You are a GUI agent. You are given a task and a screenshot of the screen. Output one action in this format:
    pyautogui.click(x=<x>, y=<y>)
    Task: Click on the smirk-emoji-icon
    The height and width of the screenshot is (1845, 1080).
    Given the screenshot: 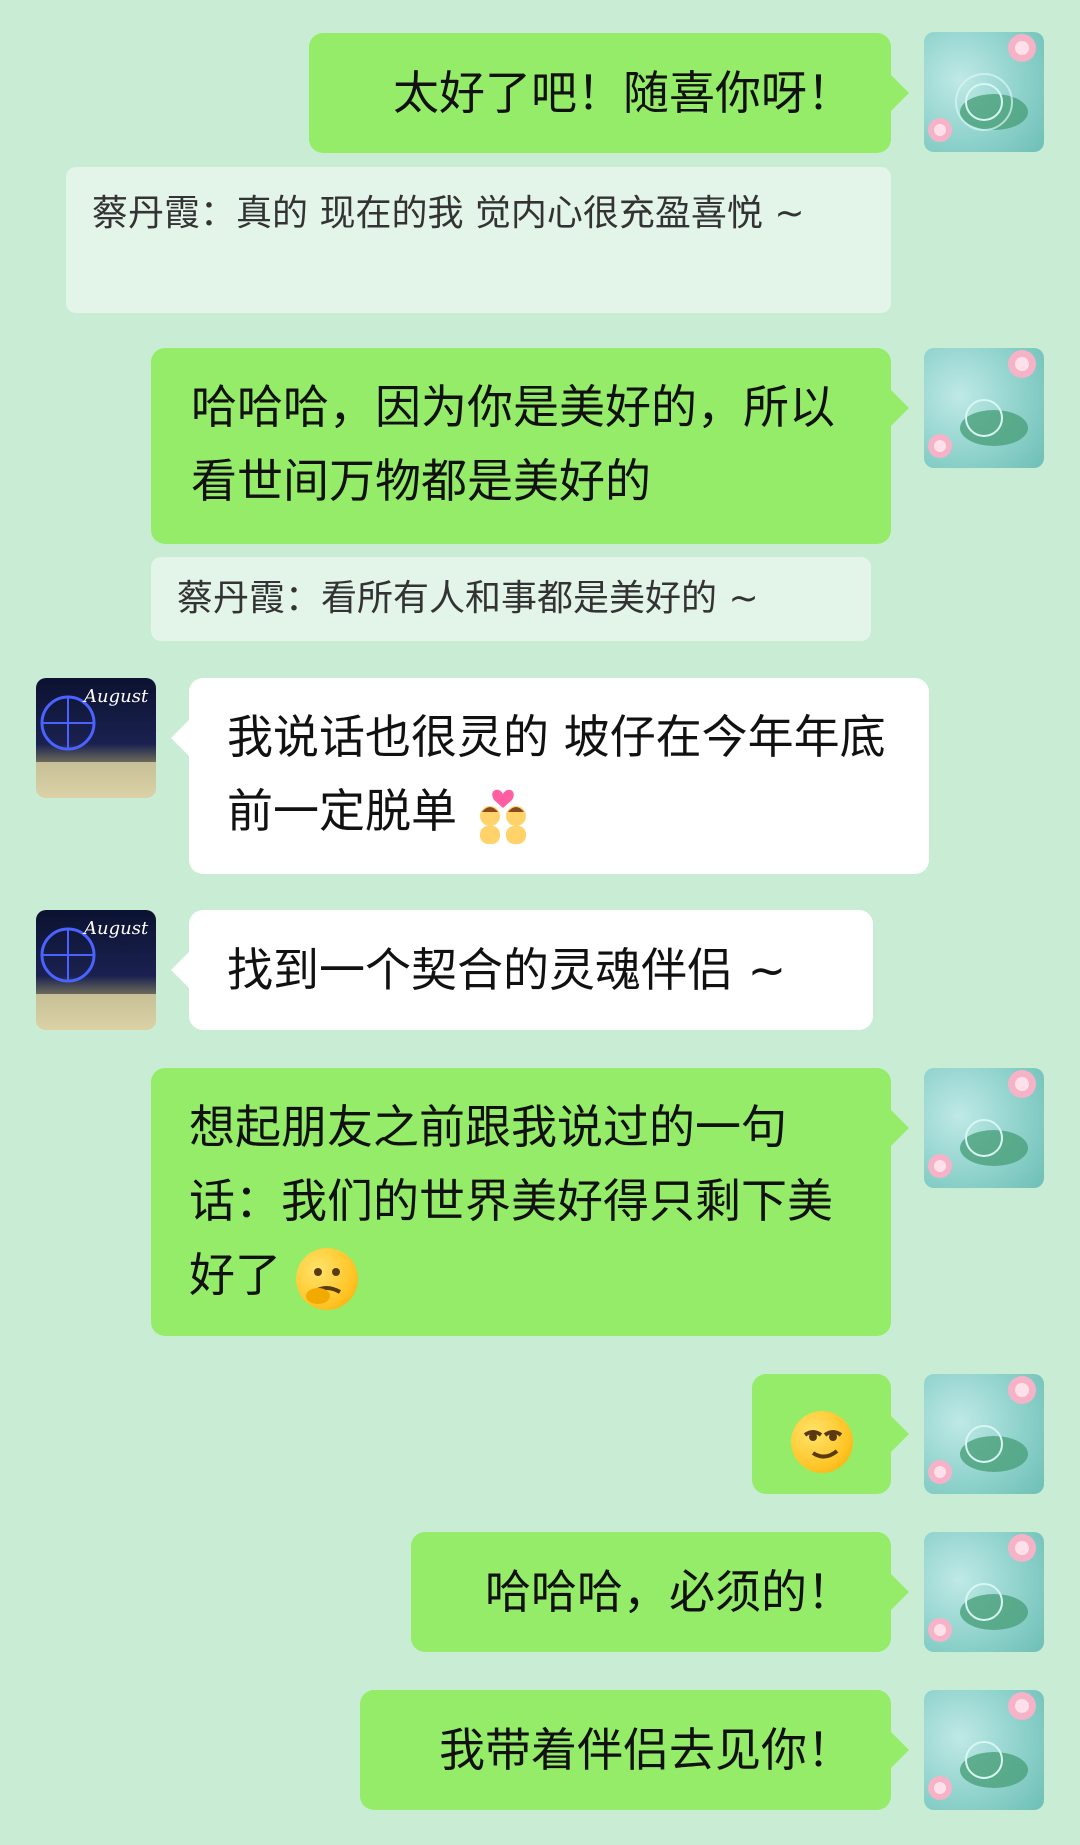 What is the action you would take?
    pyautogui.click(x=821, y=1441)
    